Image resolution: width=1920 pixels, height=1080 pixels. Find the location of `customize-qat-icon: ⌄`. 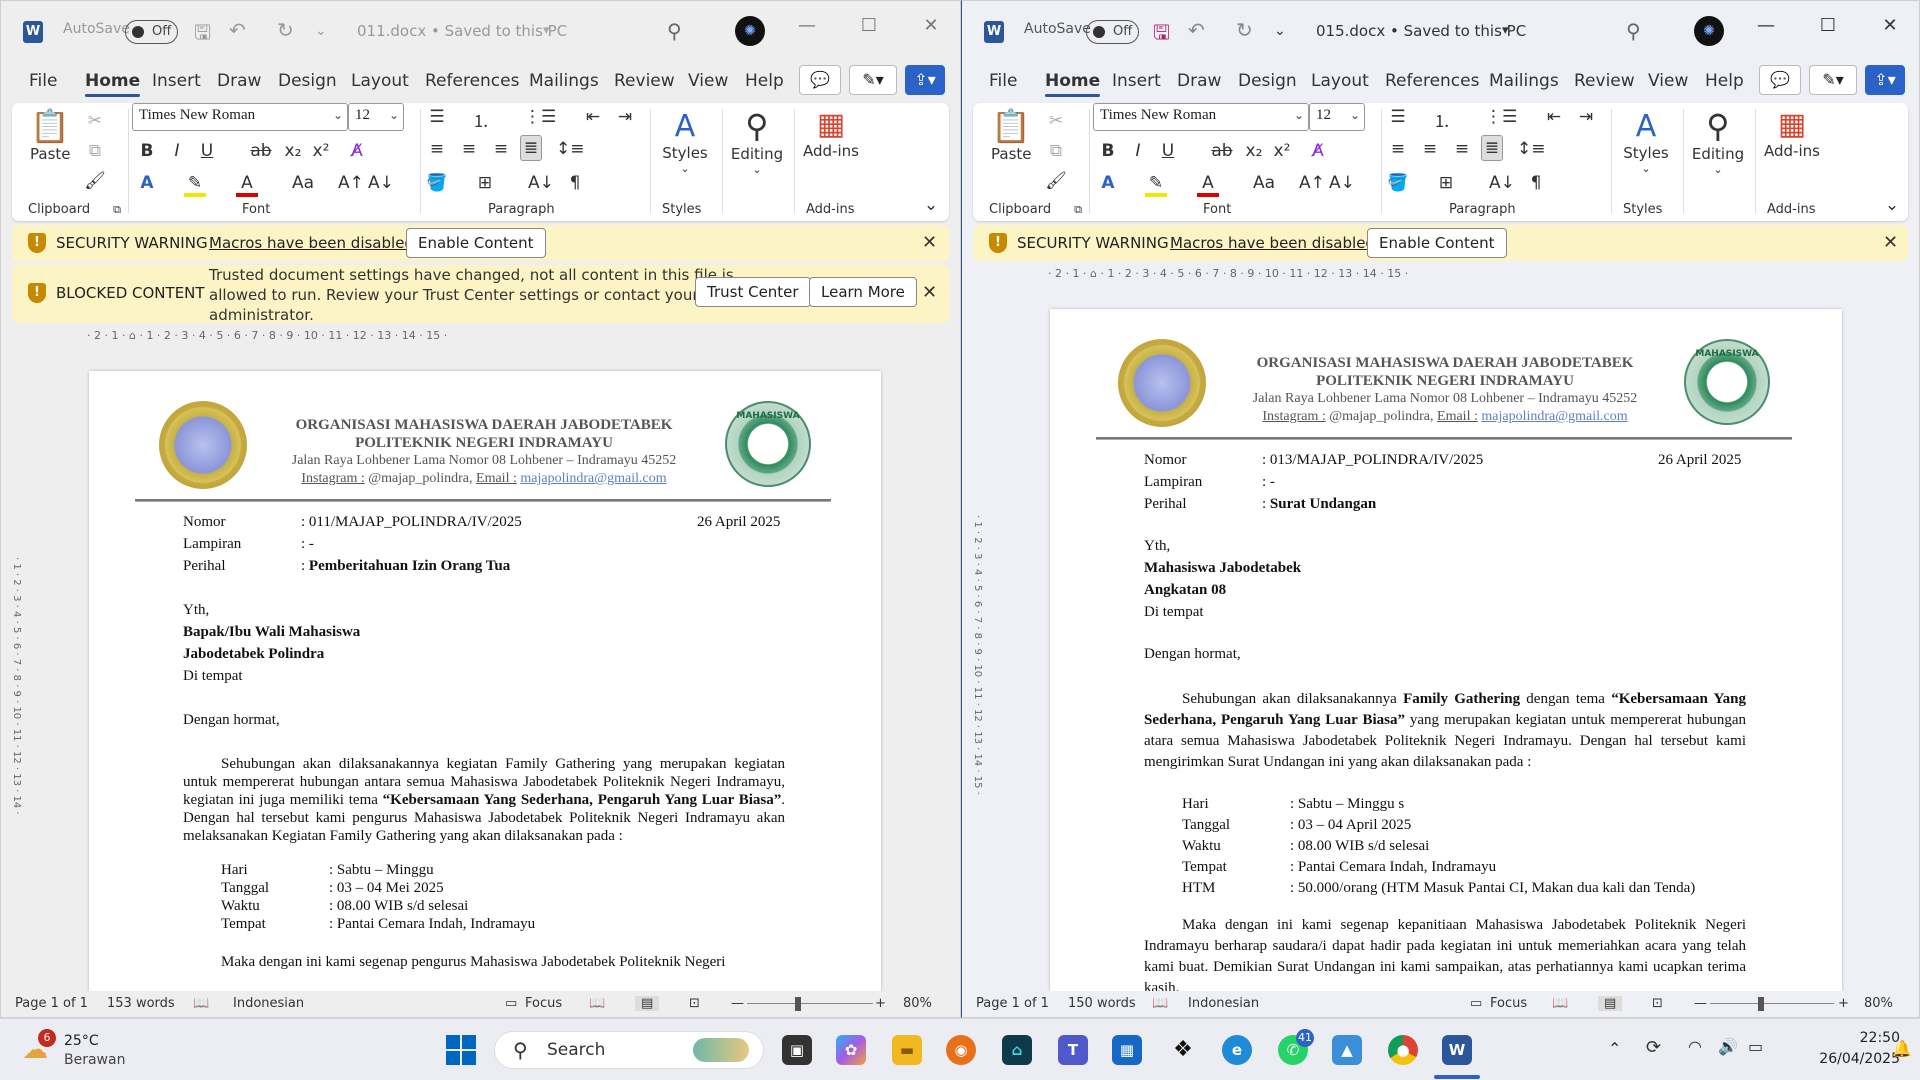

customize-qat-icon: ⌄ is located at coordinates (1280, 31).